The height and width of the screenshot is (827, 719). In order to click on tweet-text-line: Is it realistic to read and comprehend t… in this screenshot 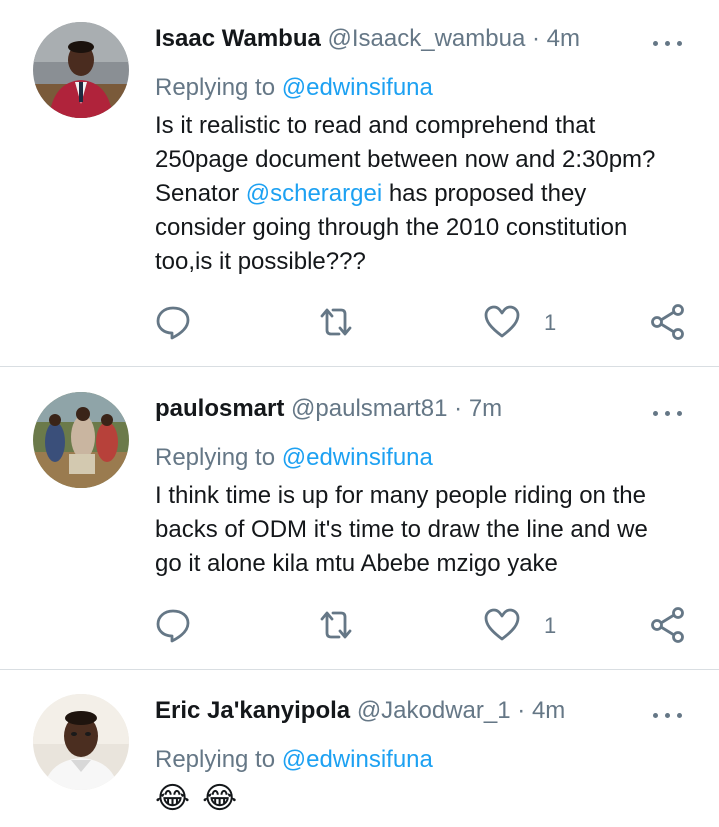, I will do `click(375, 125)`.